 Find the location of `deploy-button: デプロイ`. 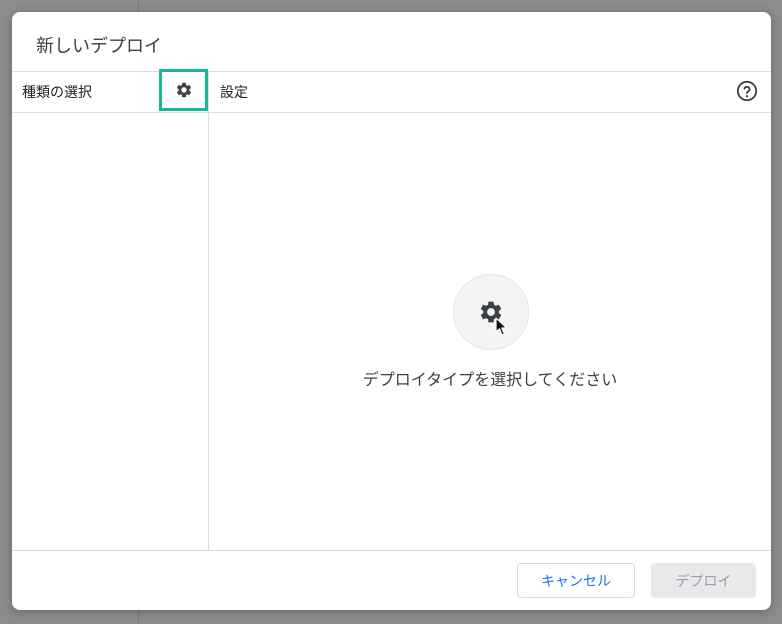

deploy-button: デプロイ is located at coordinates (703, 580).